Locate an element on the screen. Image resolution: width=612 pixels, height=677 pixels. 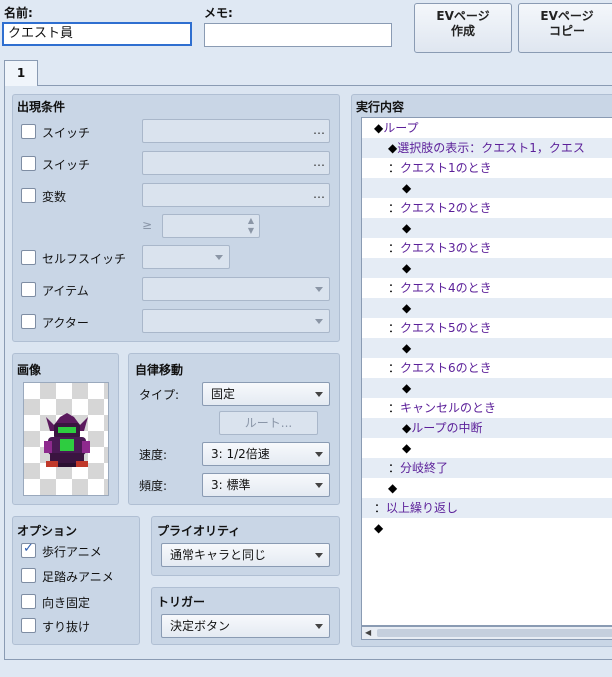
command-row: ：クエスト6のとき is located at coordinates (487, 368).